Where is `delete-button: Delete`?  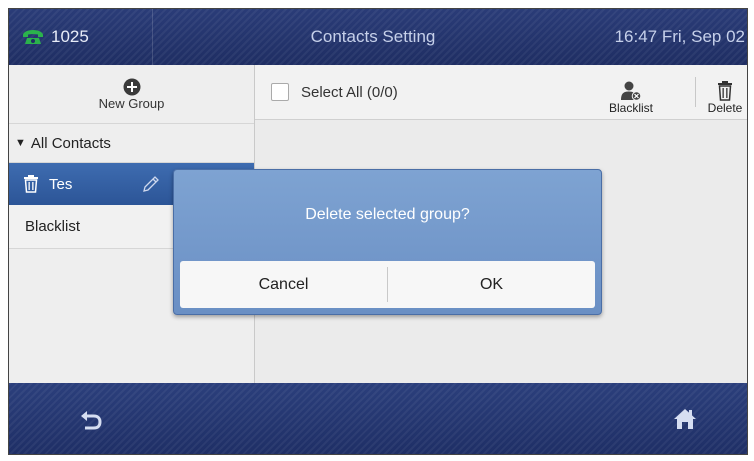 delete-button: Delete is located at coordinates (721, 93).